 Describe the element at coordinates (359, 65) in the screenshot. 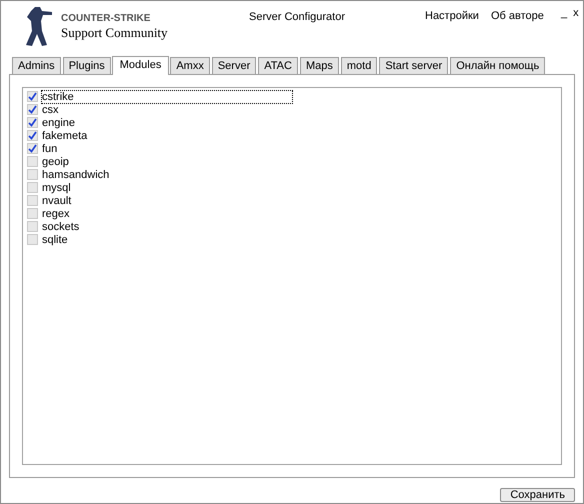

I see `tab: motd` at that location.